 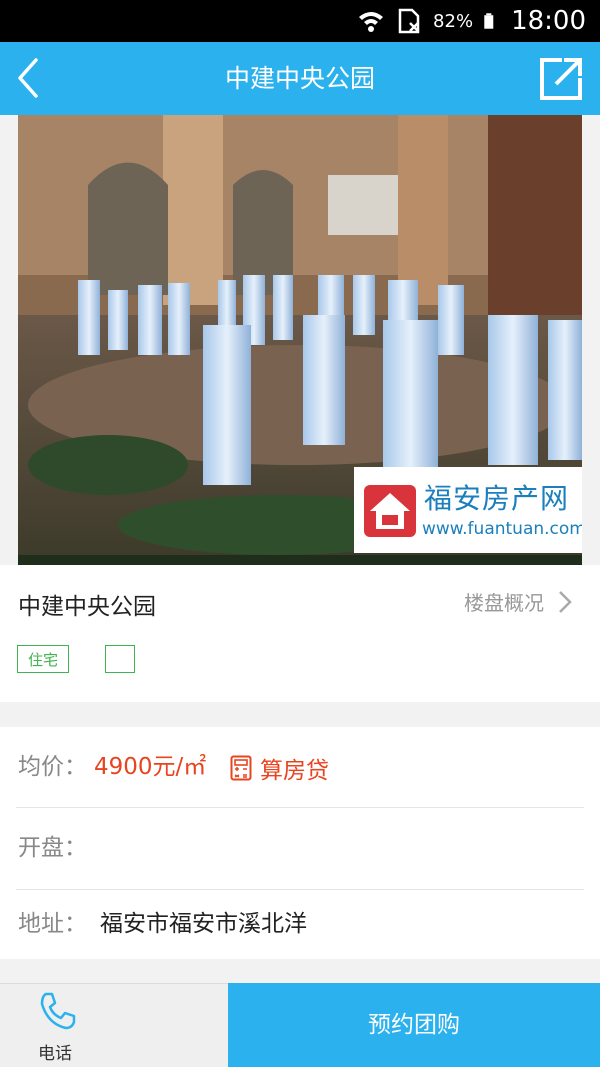 I want to click on watermark: 福安房产网 www.fuantuan.com, so click(x=468, y=510).